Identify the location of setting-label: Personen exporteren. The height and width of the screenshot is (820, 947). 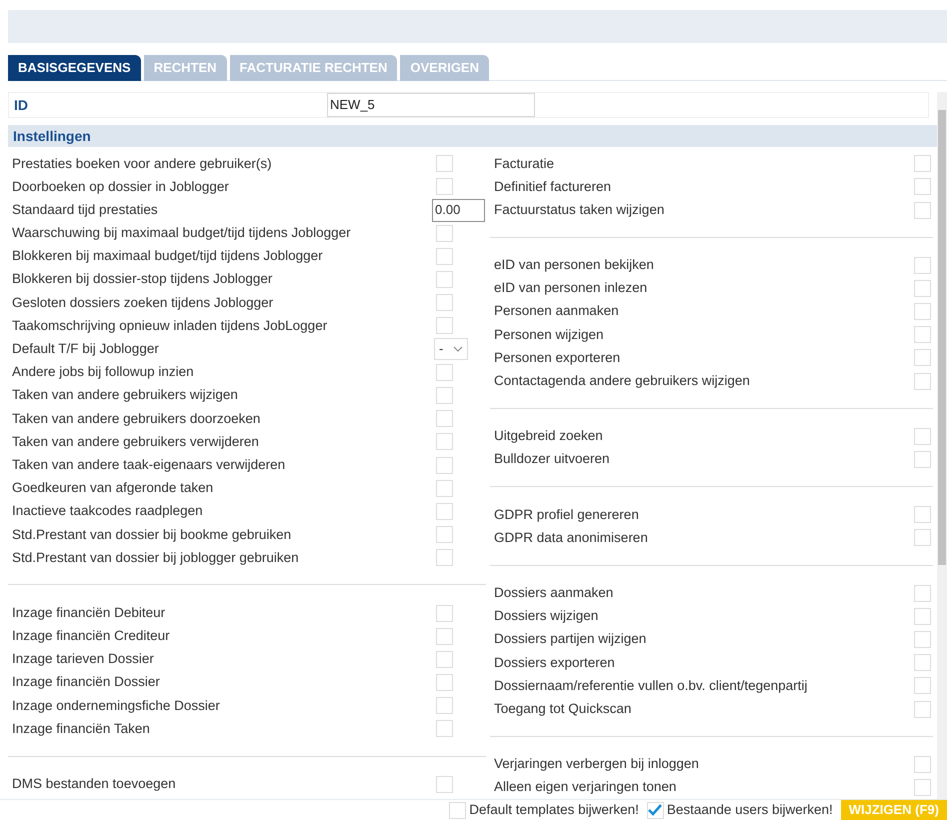
(557, 357).